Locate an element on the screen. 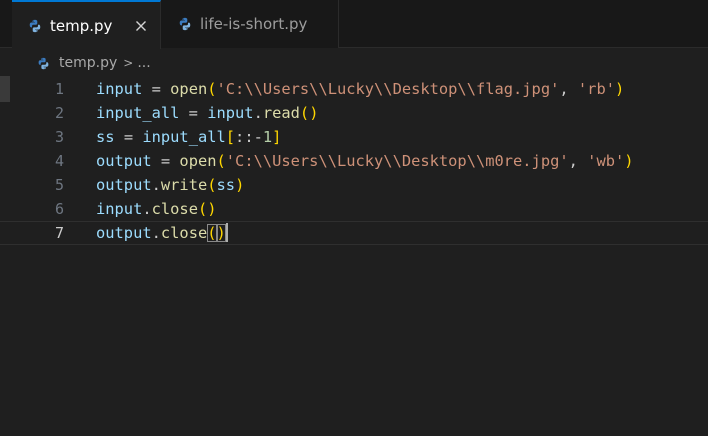  tab-life-is-short-py: life-is-short.py is located at coordinates (250, 24).